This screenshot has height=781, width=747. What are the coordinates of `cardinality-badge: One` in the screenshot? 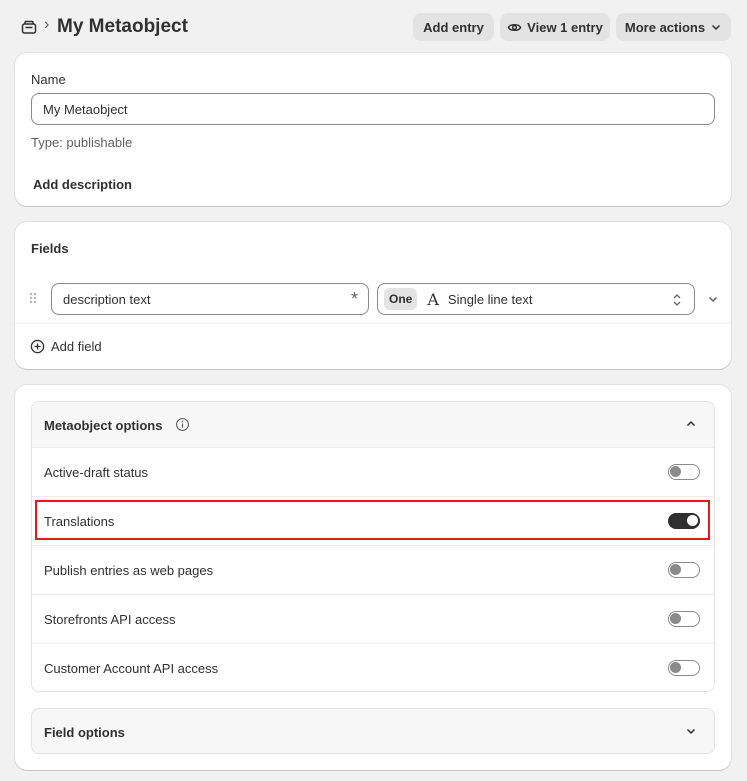 It's located at (401, 299).